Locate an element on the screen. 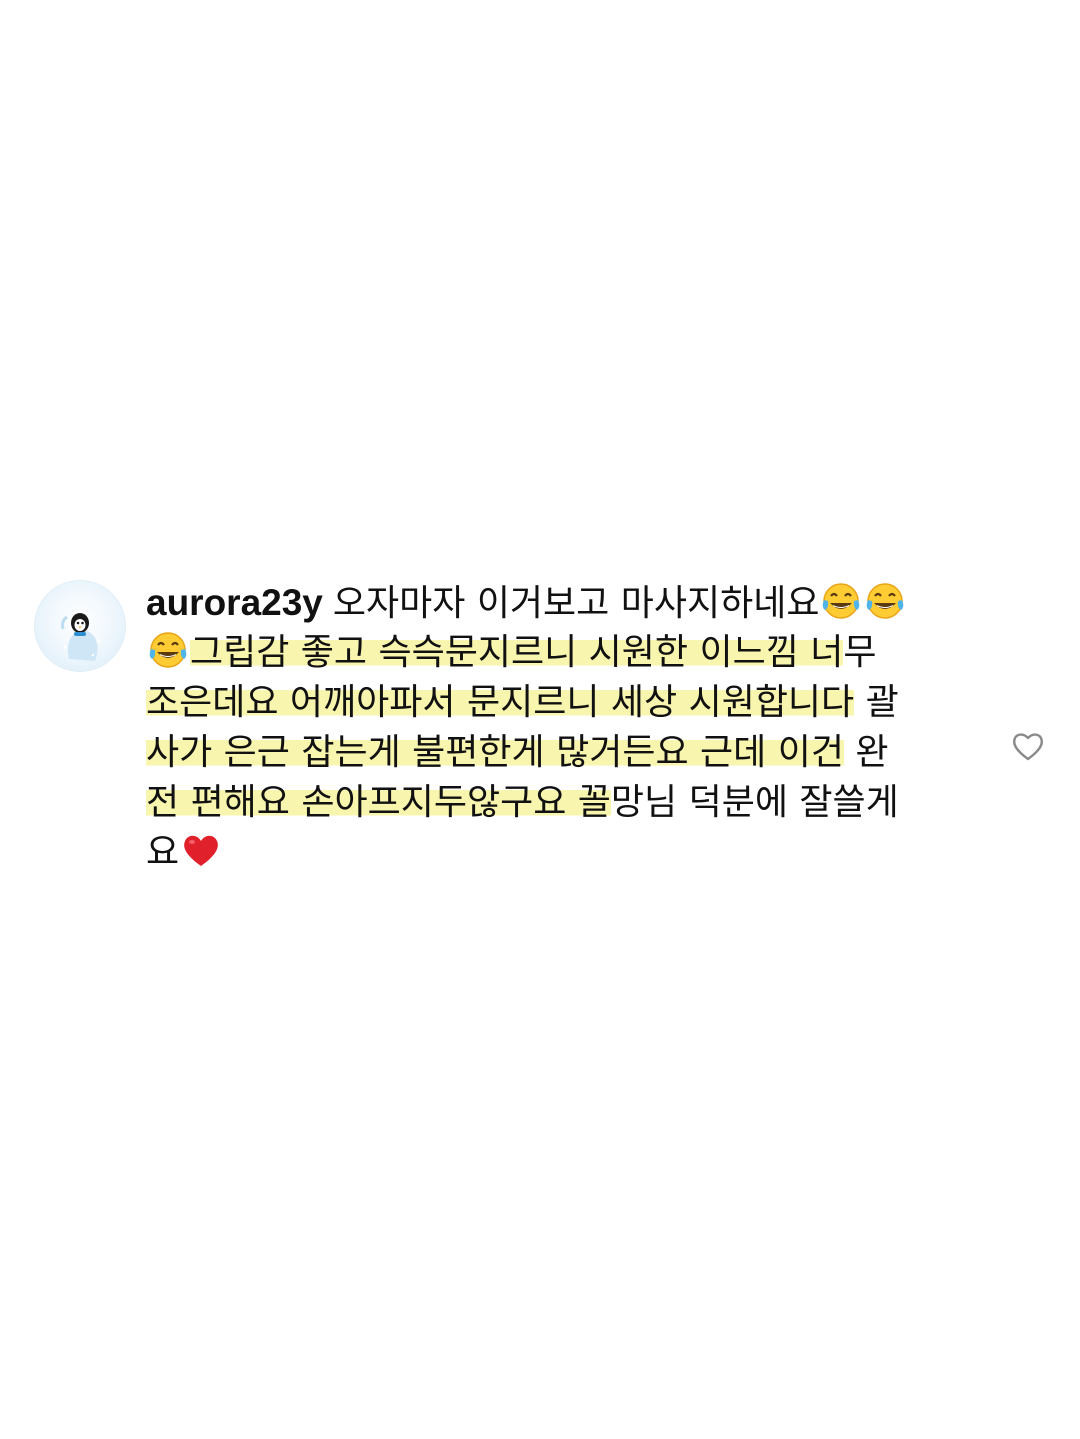 The height and width of the screenshot is (1439, 1080). comment-line: 조은데요 어깨아파서 문지르니 세상 시원합니다 괄 is located at coordinates (556, 703).